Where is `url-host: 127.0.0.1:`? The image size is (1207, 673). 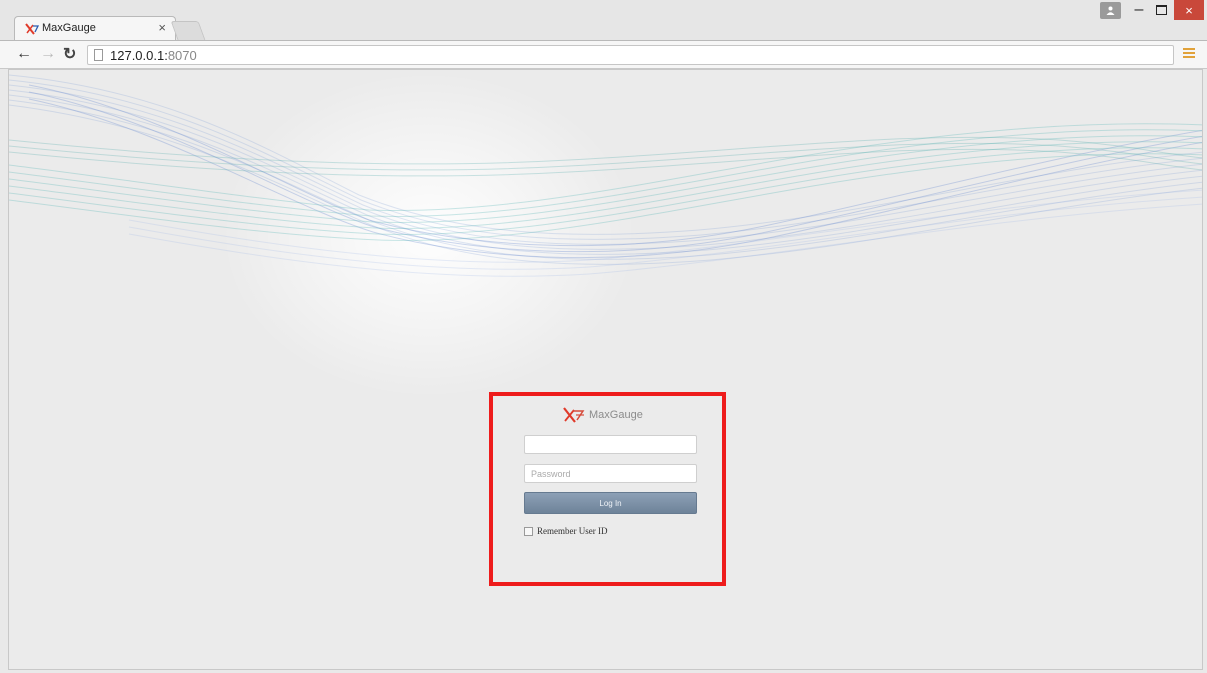
url-host: 127.0.0.1: is located at coordinates (139, 55).